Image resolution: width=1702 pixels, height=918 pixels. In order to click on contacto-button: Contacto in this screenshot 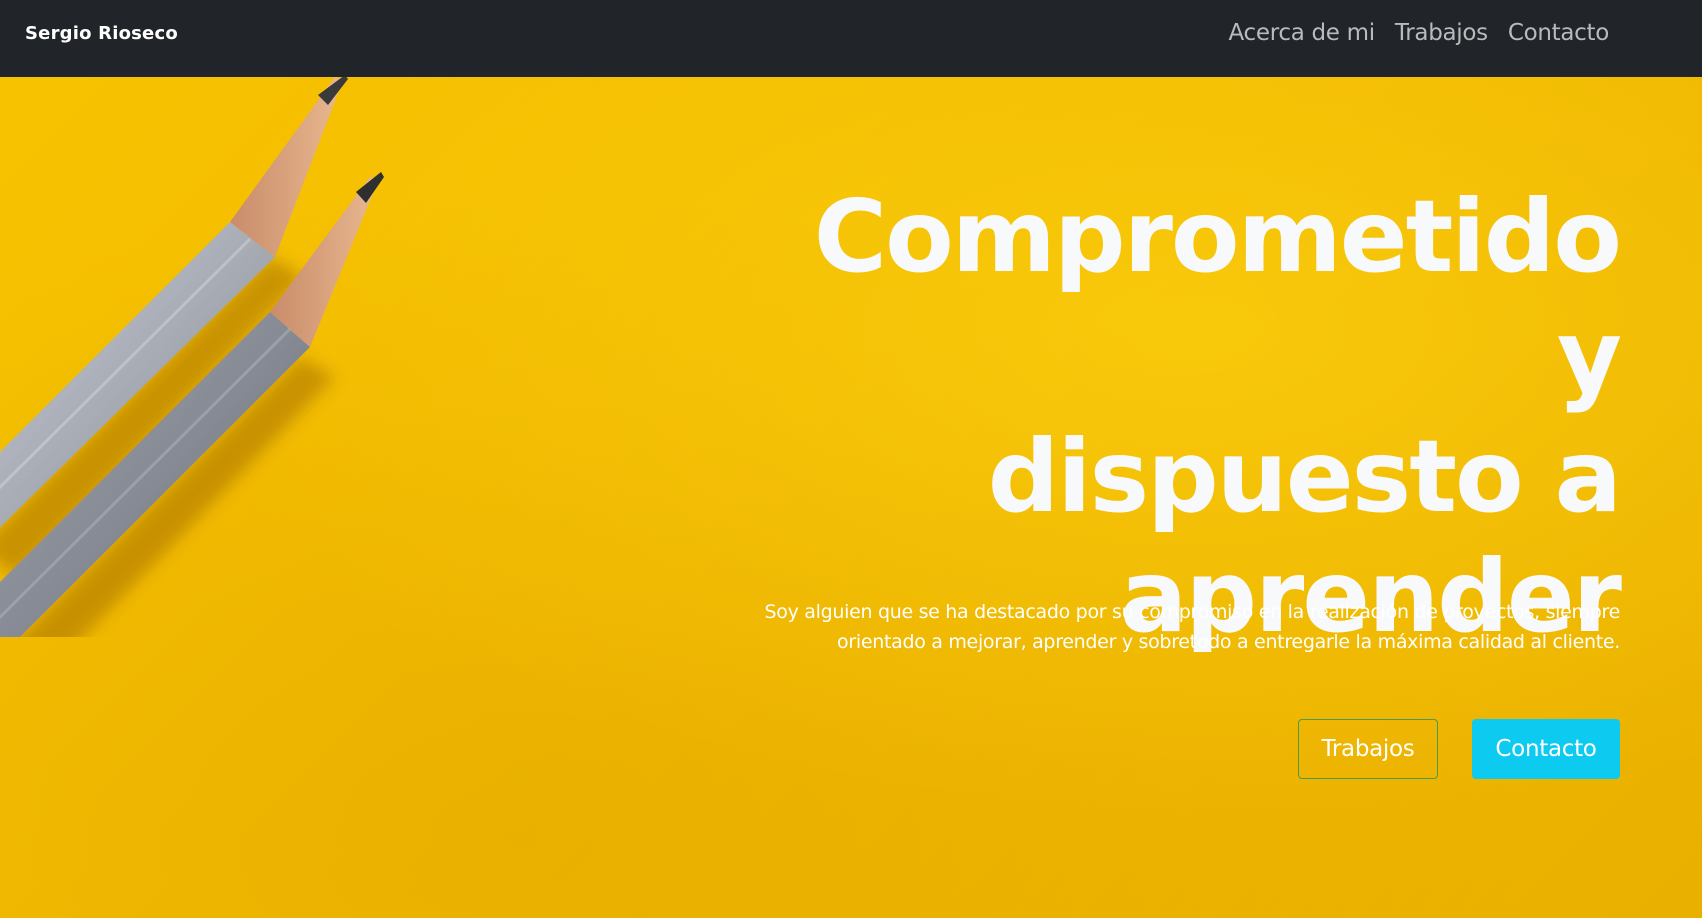, I will do `click(1546, 749)`.